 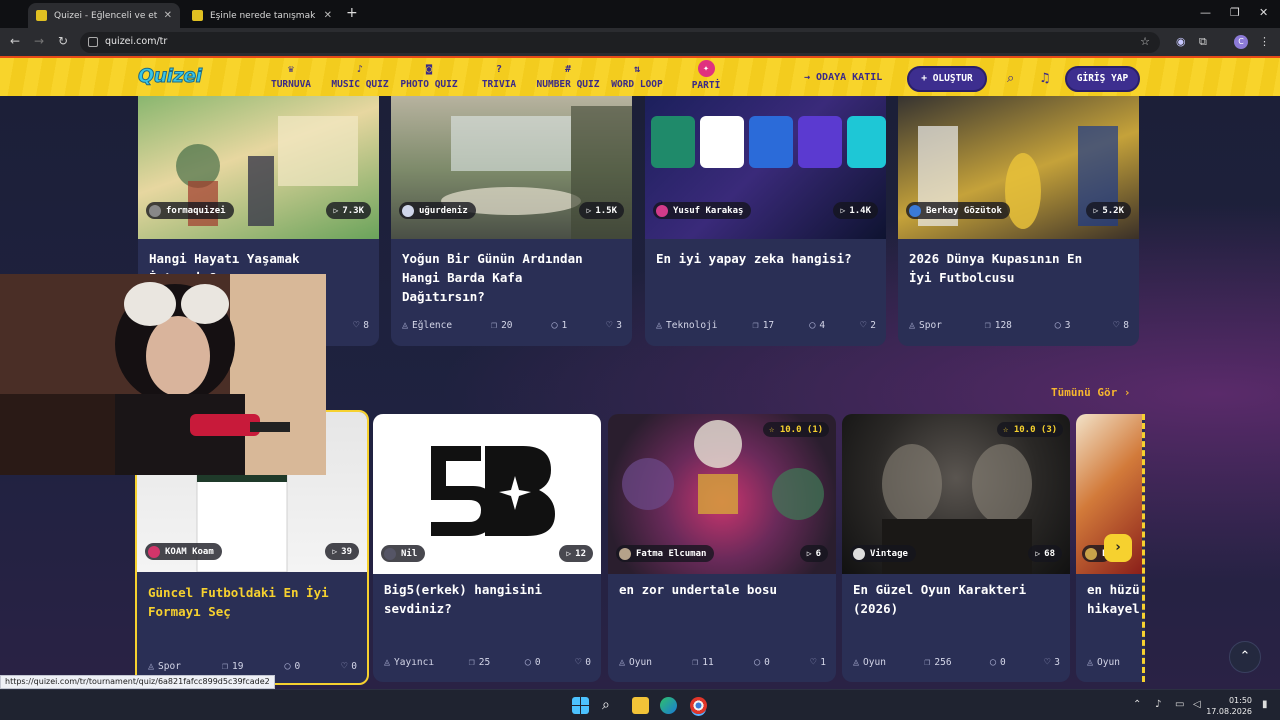 What do you see at coordinates (702, 662) in the screenshot?
I see `questions: ❐ 11` at bounding box center [702, 662].